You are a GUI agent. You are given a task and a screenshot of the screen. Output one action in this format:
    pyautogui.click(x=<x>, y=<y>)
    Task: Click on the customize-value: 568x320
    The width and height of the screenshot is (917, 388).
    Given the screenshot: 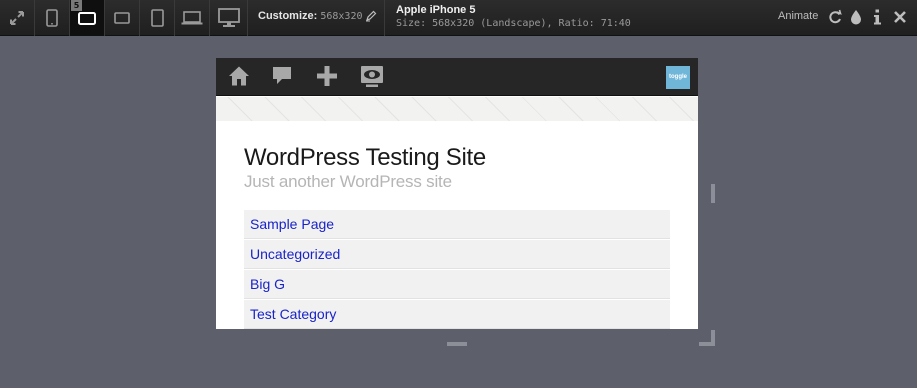 What is the action you would take?
    pyautogui.click(x=341, y=16)
    